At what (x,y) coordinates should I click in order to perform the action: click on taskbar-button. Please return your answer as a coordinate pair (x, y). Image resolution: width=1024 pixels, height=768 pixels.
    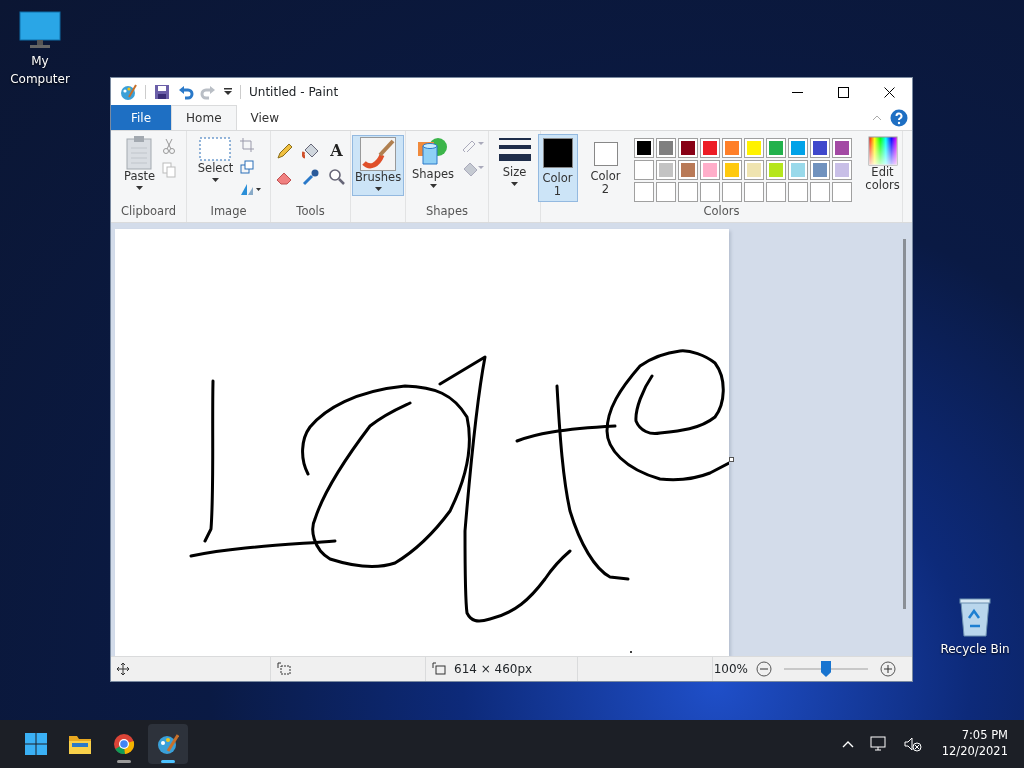
    Looking at the image, I should click on (168, 744).